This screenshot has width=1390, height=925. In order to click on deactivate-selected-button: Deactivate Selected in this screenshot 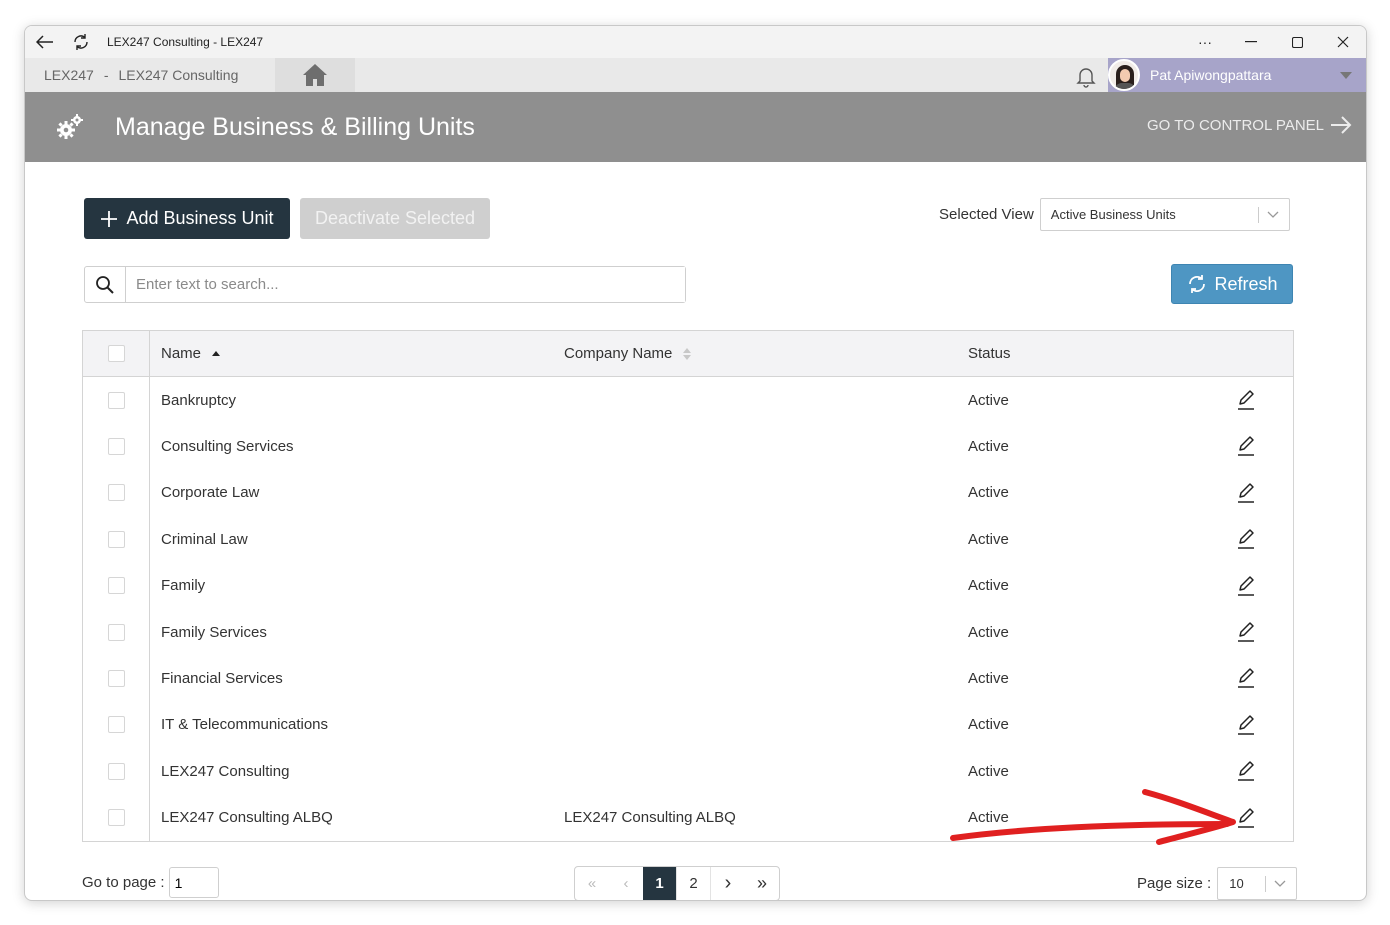, I will do `click(395, 218)`.